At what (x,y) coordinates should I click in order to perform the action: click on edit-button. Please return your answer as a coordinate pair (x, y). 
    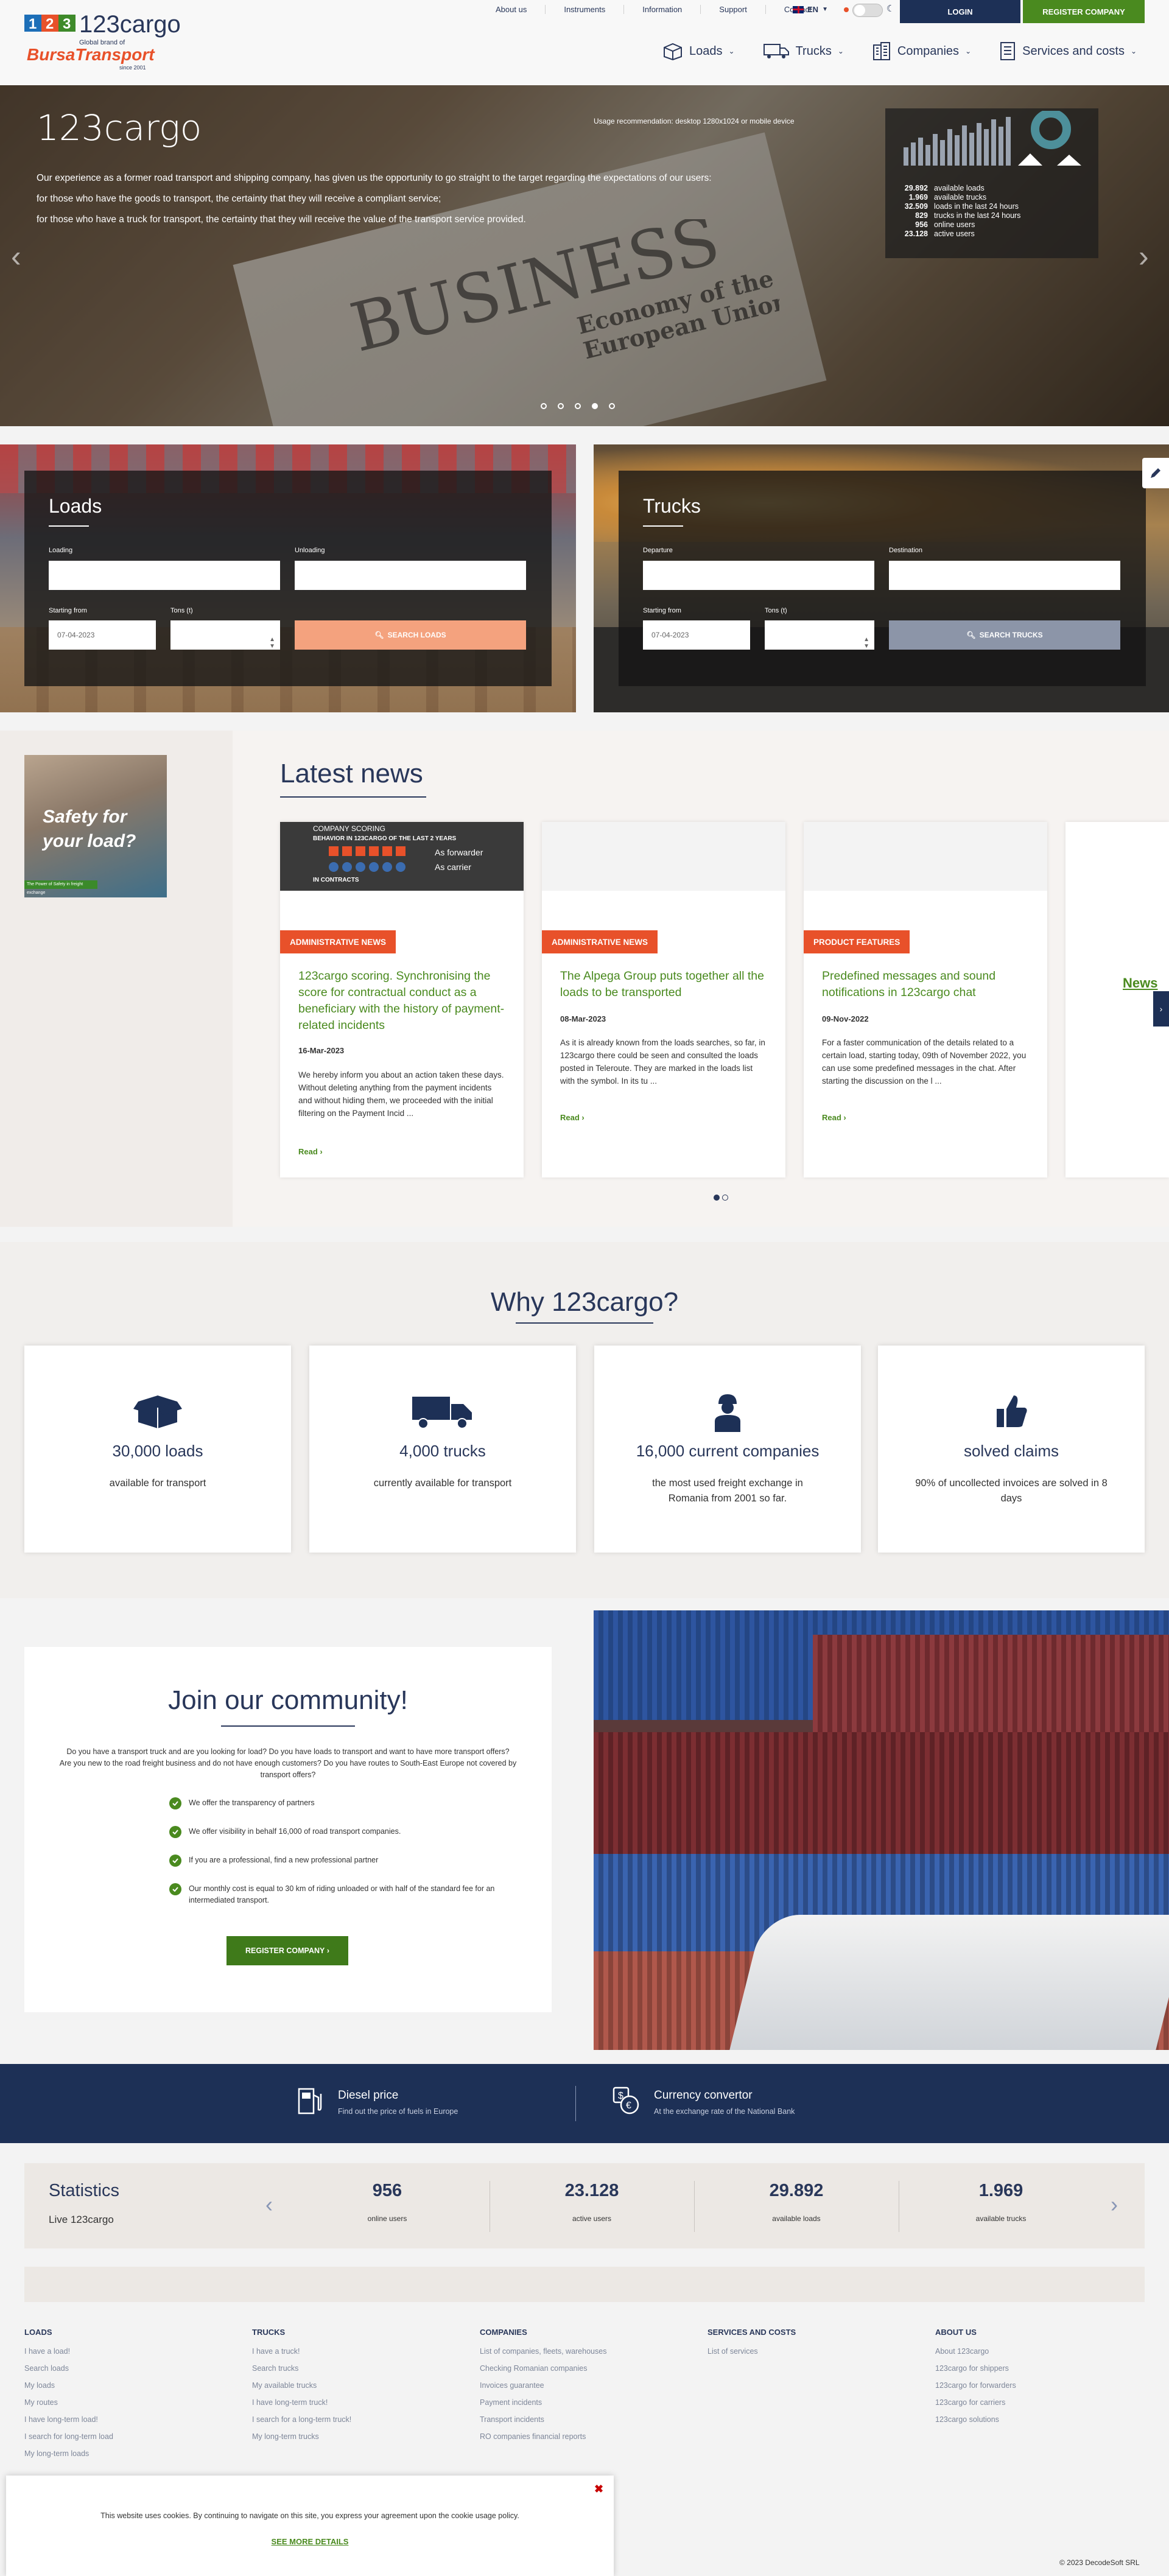
    Looking at the image, I should click on (1155, 473).